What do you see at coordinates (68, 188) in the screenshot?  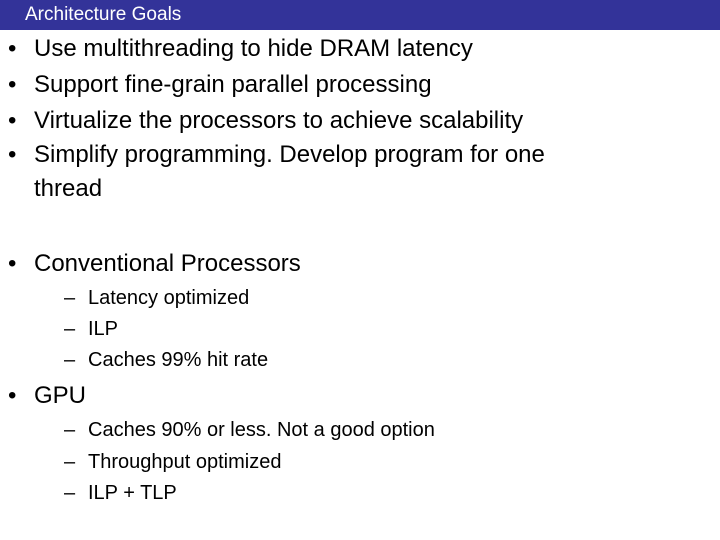 I see `goal-text-continuation: thread` at bounding box center [68, 188].